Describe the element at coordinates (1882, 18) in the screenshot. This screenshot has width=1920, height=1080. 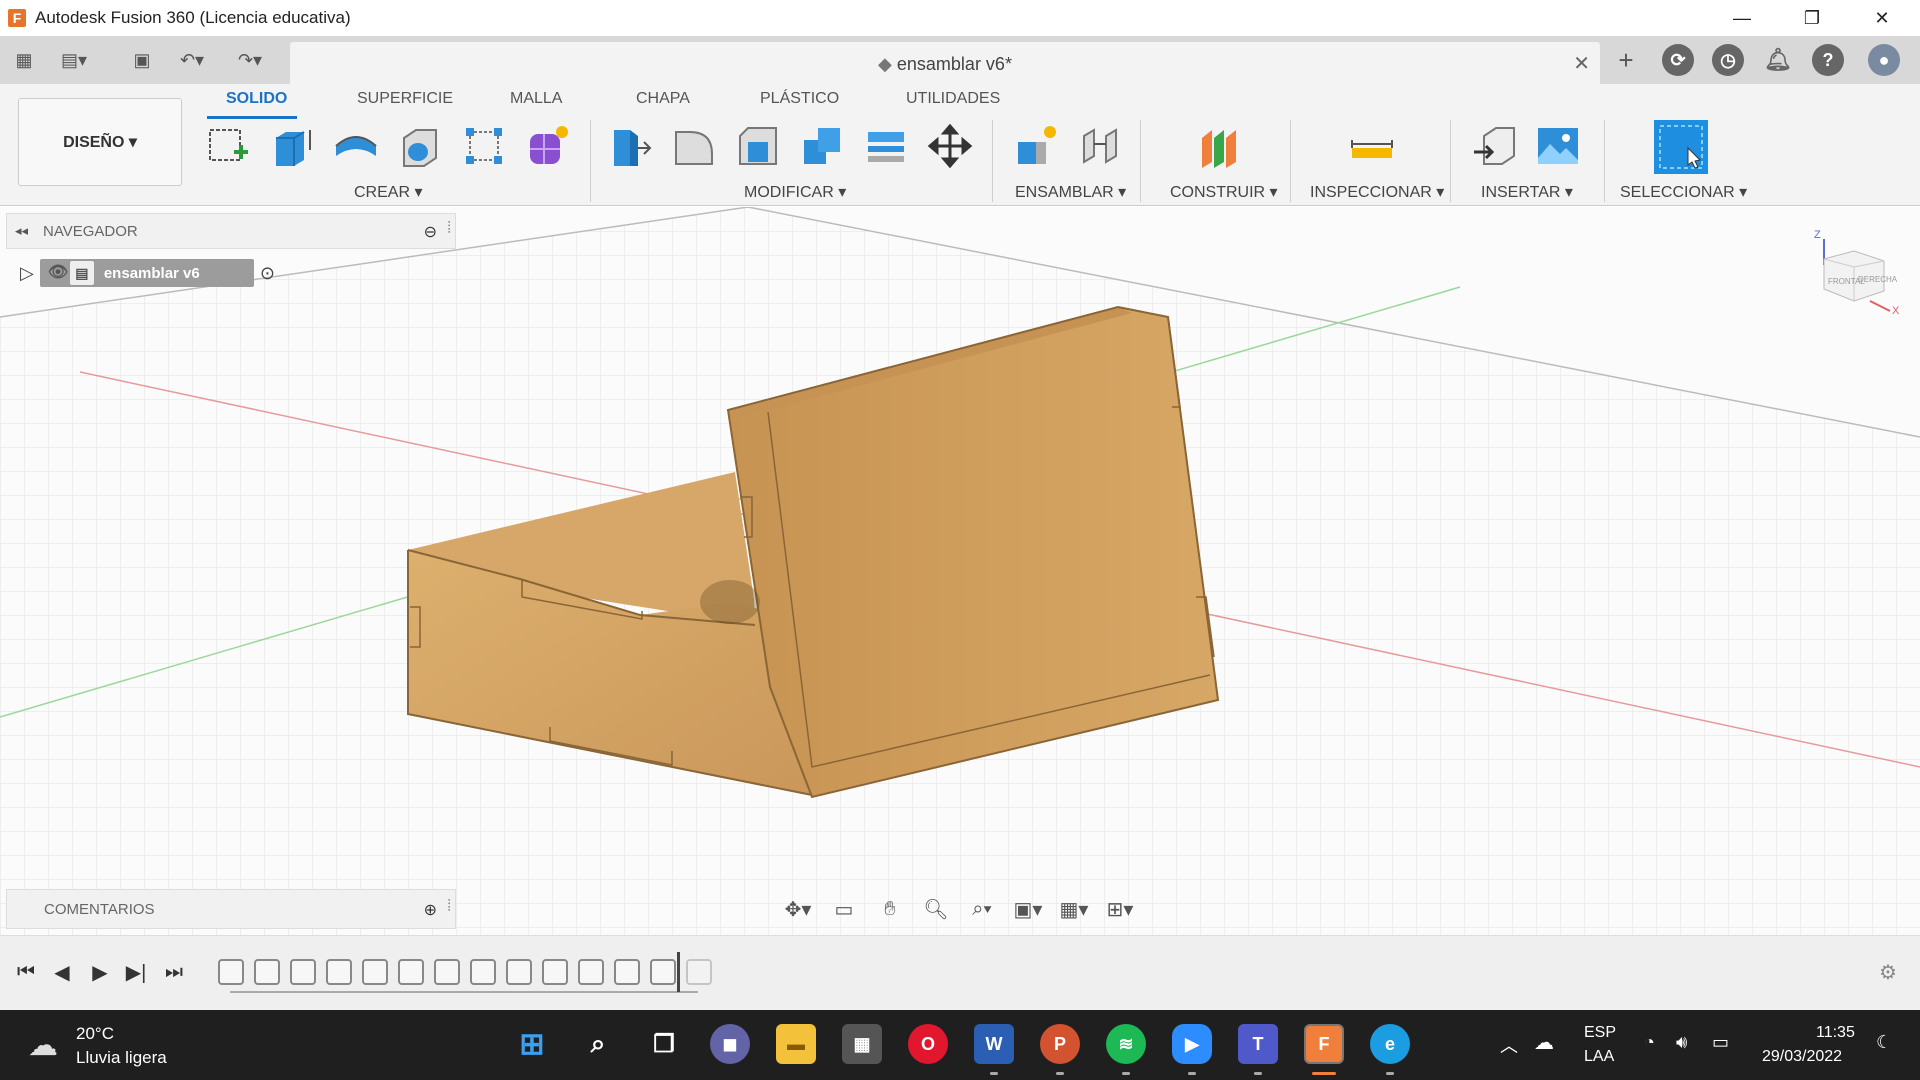
I see `close-window-button: ✕` at that location.